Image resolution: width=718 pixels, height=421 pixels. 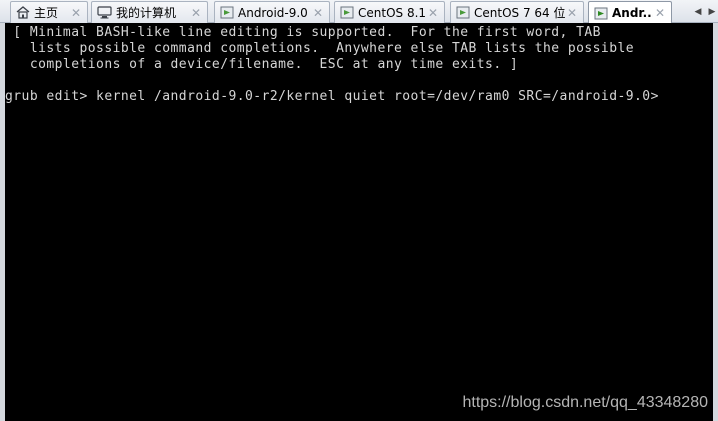 What do you see at coordinates (23, 12) in the screenshot?
I see `home-icon` at bounding box center [23, 12].